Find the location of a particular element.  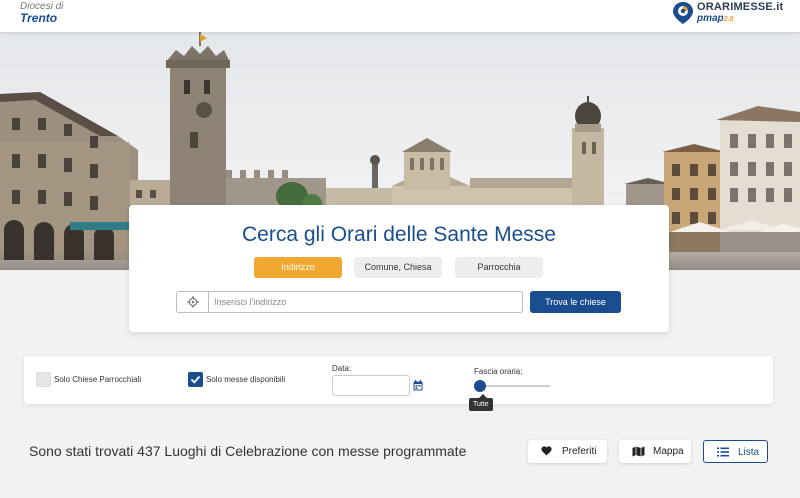

map-view-button: Mappa is located at coordinates (655, 451).